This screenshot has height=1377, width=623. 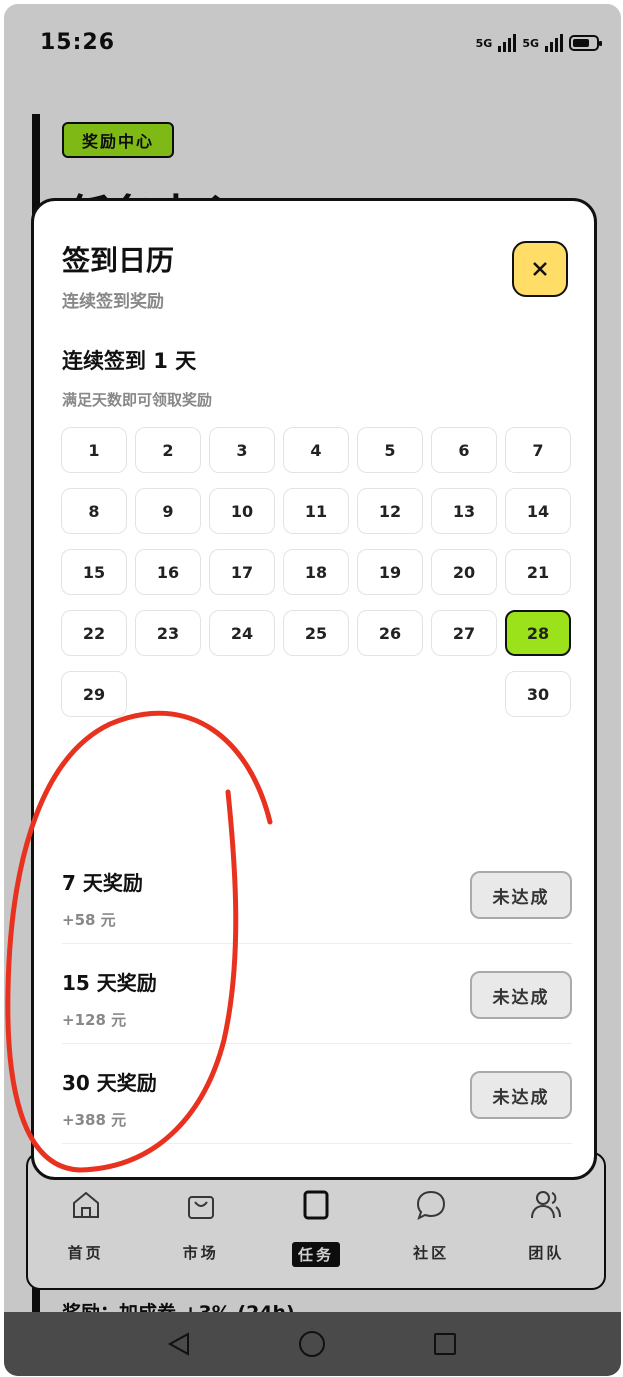 I want to click on home-circle-icon, so click(x=312, y=1344).